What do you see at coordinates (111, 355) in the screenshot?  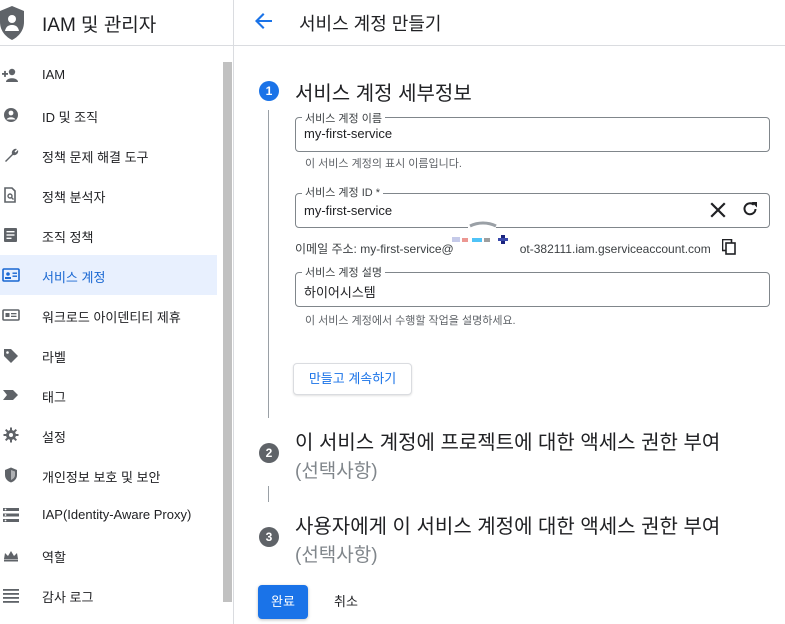 I see `sidebar-item-labels: 라벨` at bounding box center [111, 355].